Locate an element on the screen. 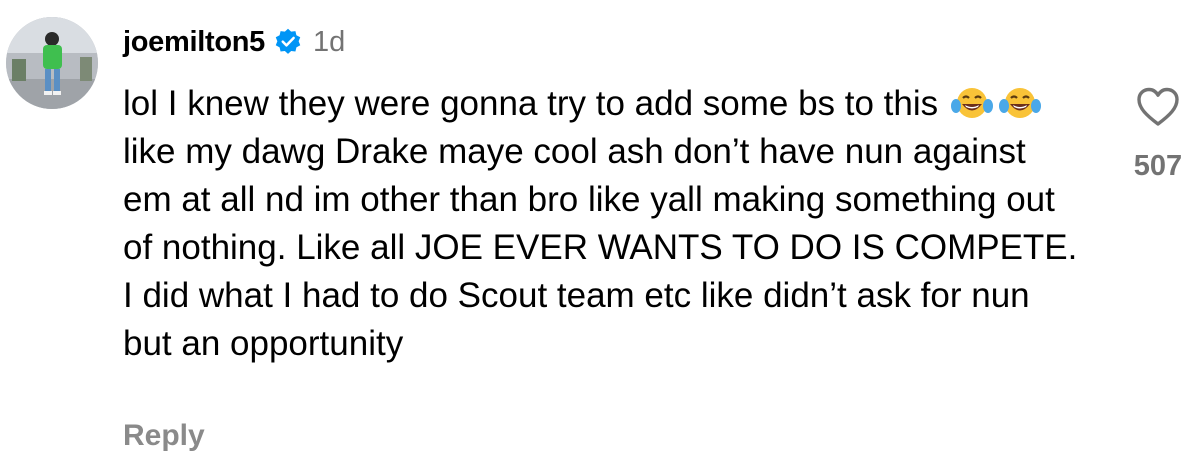 The width and height of the screenshot is (1200, 467). heart-outline-icon is located at coordinates (1158, 107).